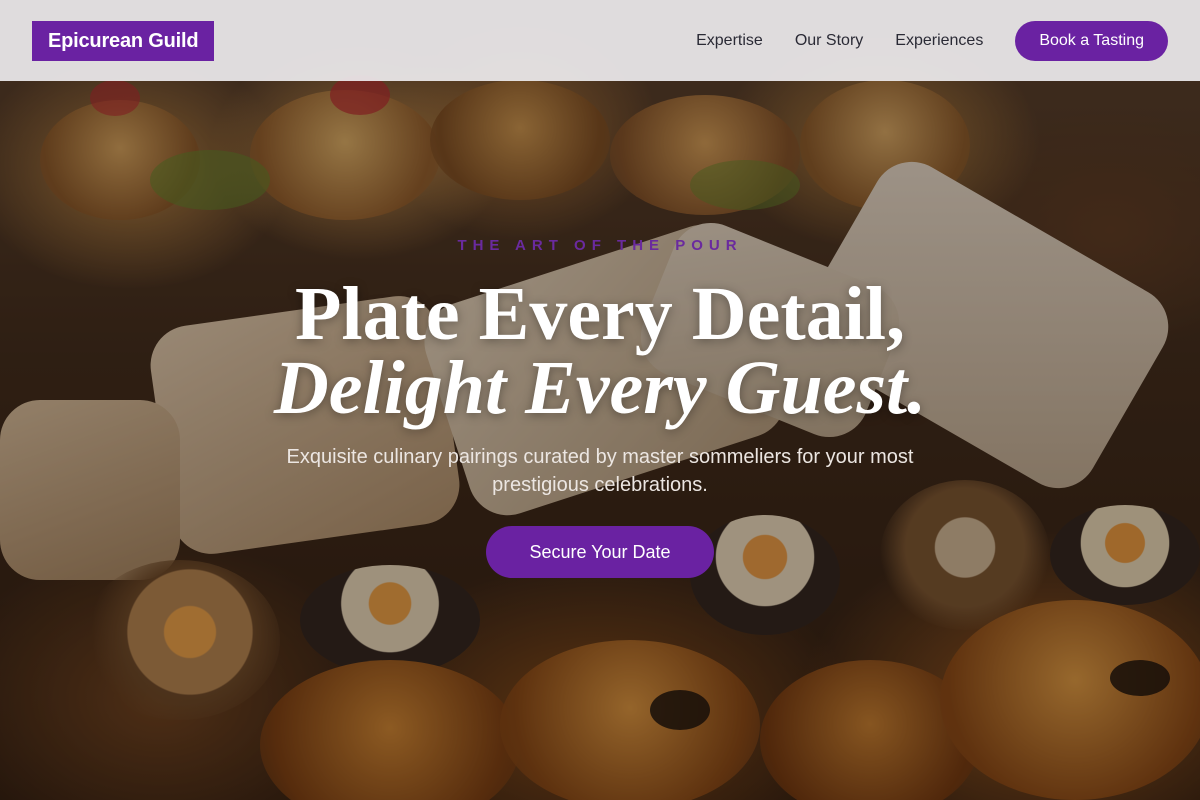 The height and width of the screenshot is (800, 1200). Describe the element at coordinates (600, 388) in the screenshot. I see `hero-headline-line-2: Delight Every Guest.` at that location.